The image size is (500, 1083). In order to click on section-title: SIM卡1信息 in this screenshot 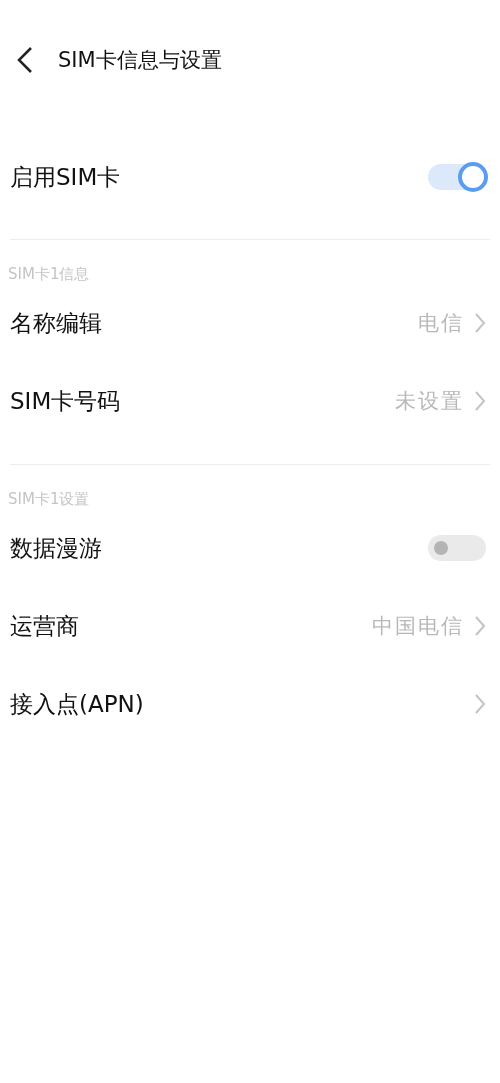, I will do `click(49, 274)`.